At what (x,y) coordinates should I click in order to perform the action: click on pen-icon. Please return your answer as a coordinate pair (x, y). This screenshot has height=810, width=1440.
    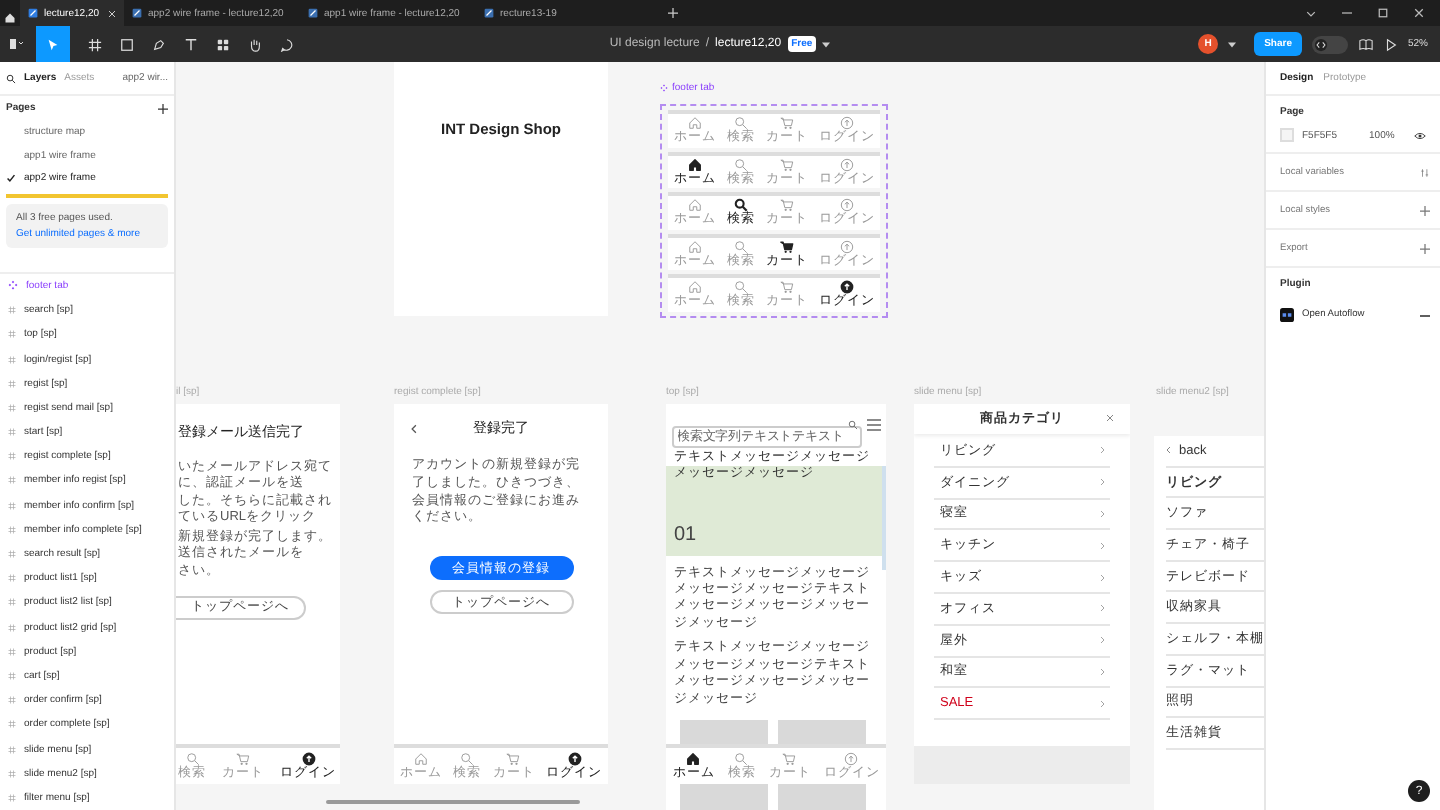
    Looking at the image, I should click on (158, 44).